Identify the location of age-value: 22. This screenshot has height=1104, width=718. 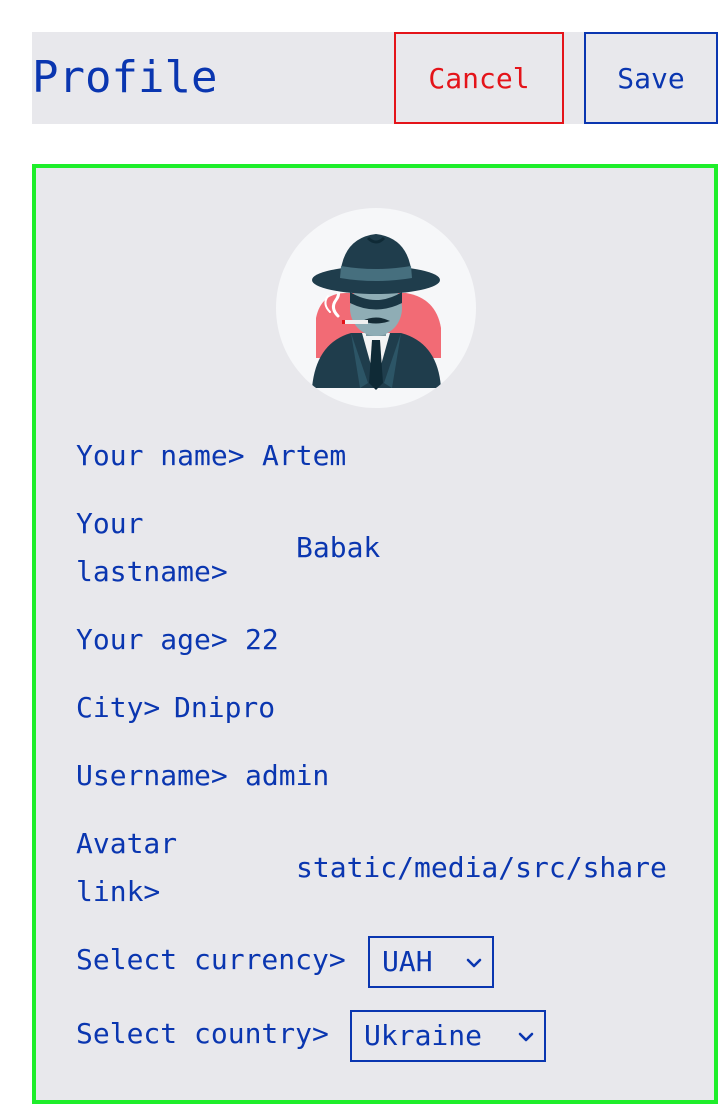
(262, 640).